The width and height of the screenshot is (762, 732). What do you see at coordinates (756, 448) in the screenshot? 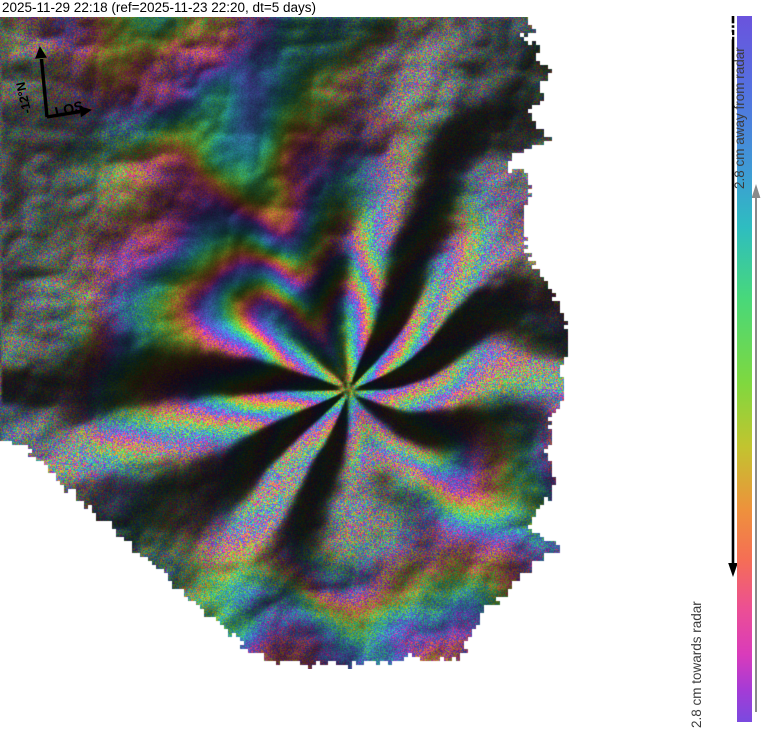
I see `colorbar-up-arrow-icon` at bounding box center [756, 448].